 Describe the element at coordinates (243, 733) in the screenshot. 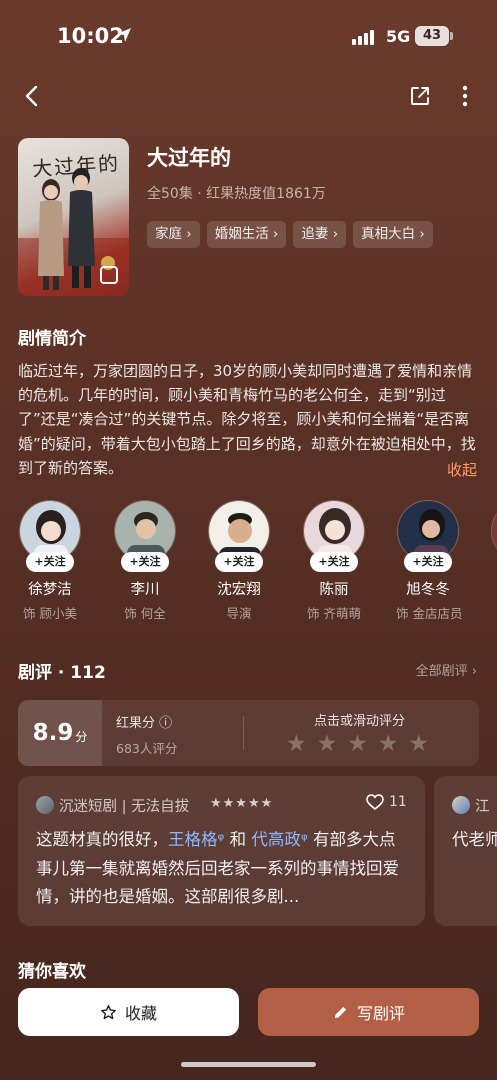

I see `rating-divider` at that location.